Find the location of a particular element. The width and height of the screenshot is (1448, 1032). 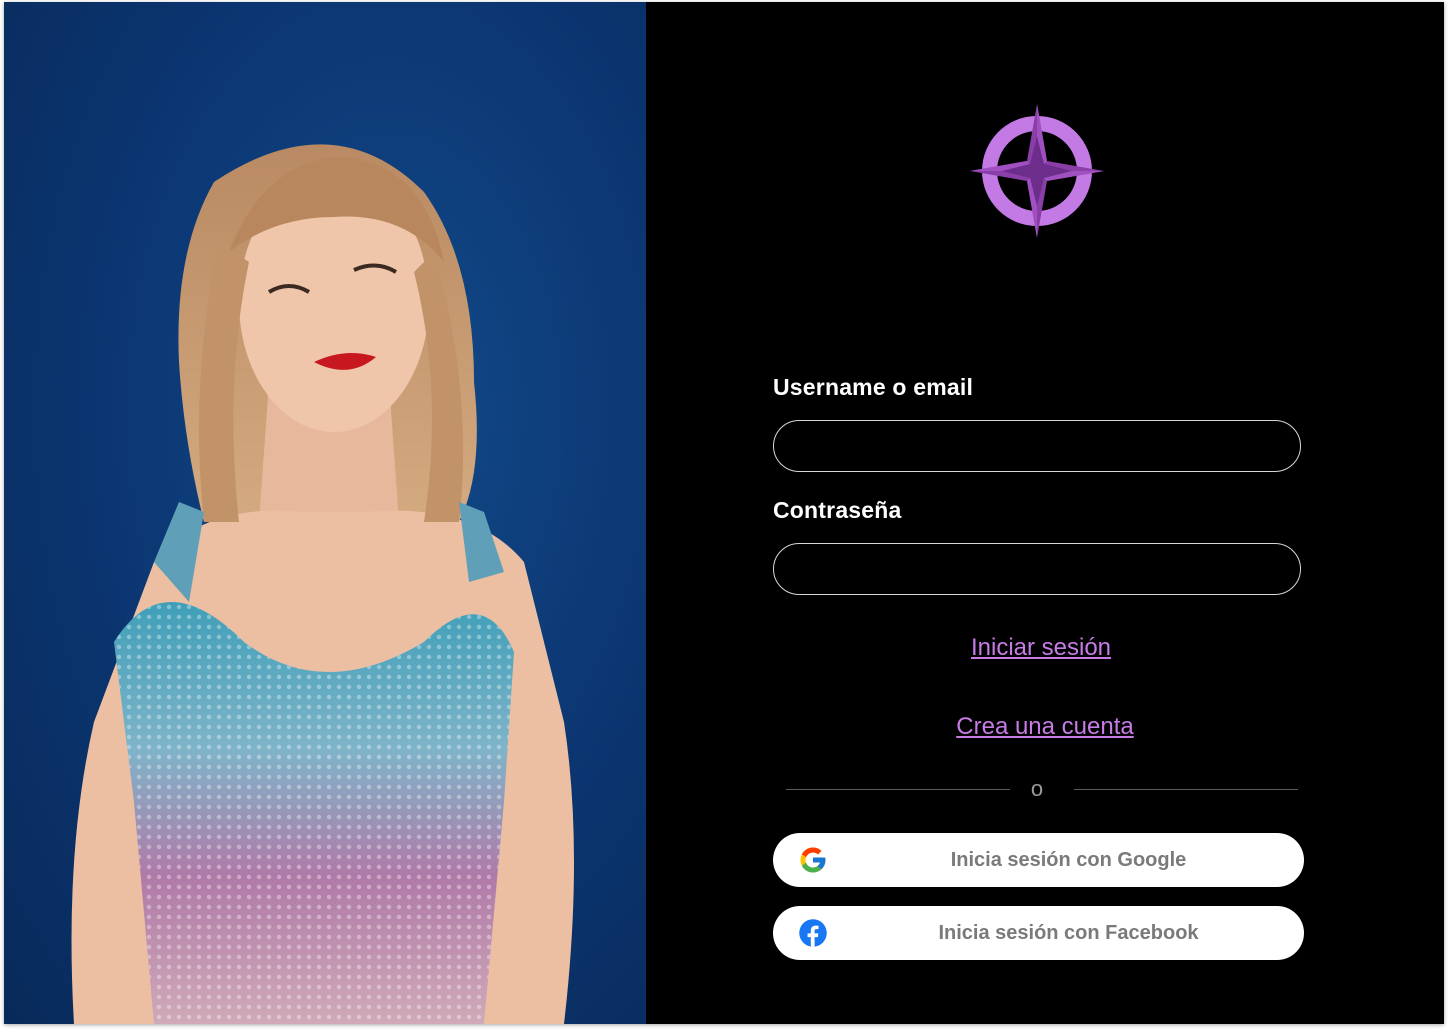

compass-rose-icon is located at coordinates (1037, 171).